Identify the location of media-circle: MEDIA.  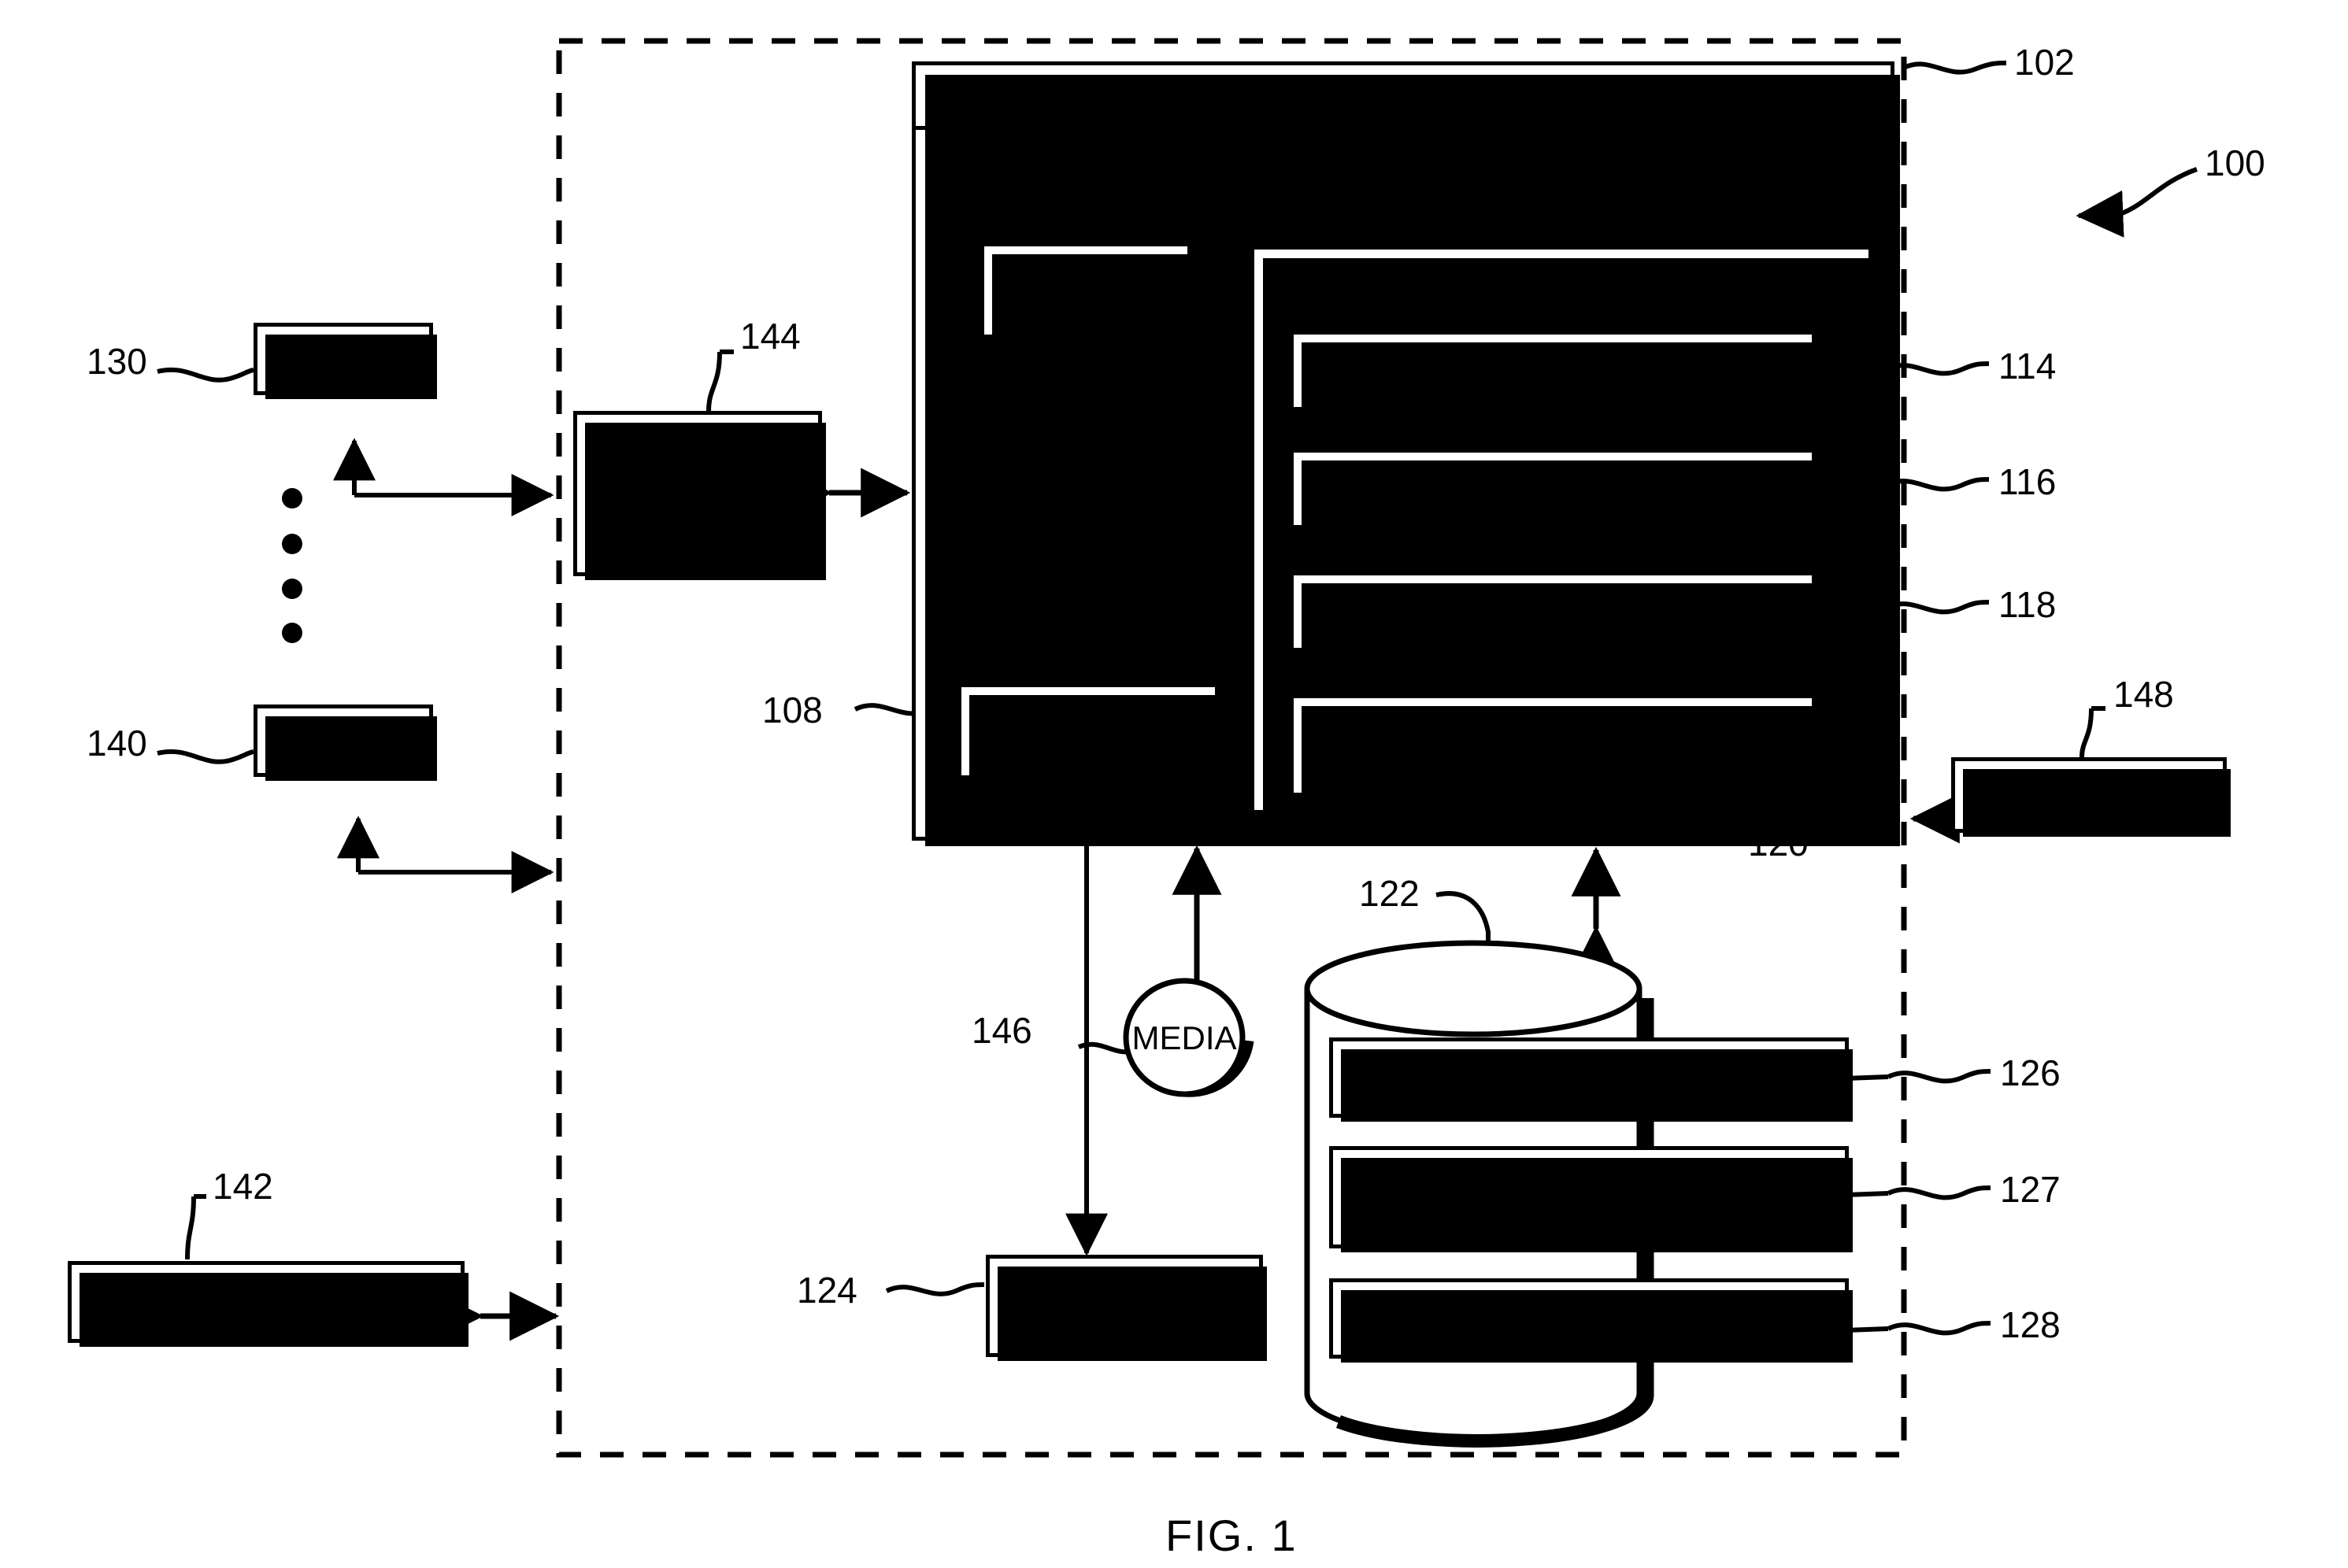
(1187, 1039).